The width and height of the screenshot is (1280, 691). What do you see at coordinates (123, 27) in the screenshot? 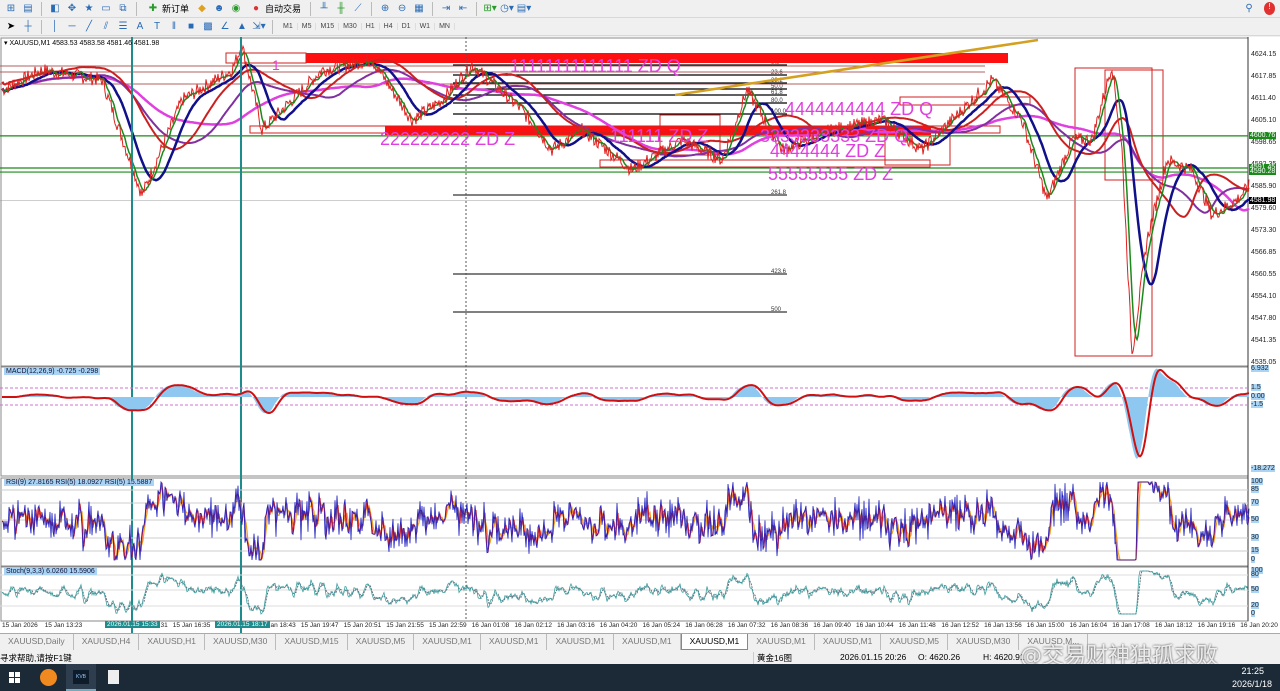
I see `fibonacci-icon: ☰` at bounding box center [123, 27].